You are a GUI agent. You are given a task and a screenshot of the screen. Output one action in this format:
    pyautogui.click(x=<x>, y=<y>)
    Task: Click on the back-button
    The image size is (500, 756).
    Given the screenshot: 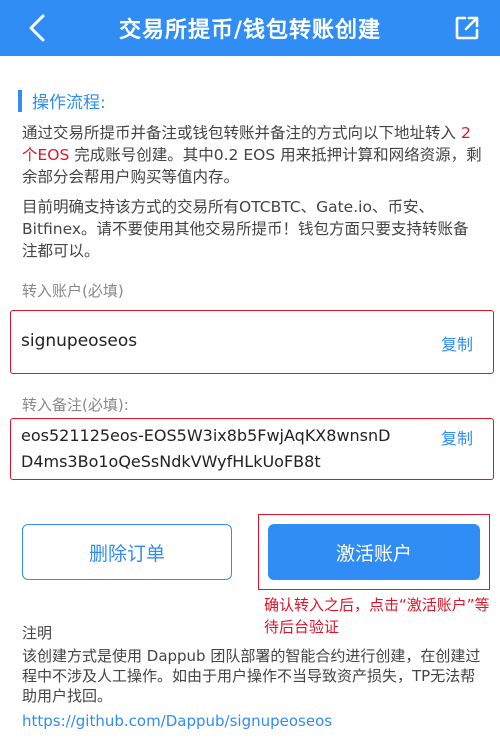 What is the action you would take?
    pyautogui.click(x=37, y=28)
    